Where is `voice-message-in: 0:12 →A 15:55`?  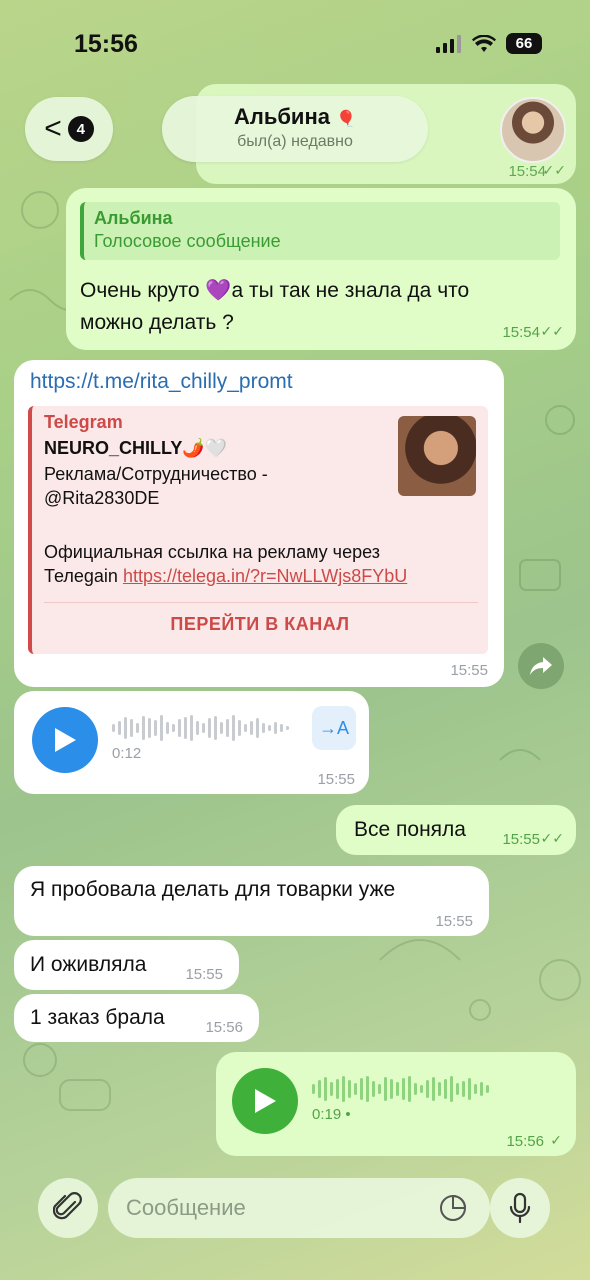 voice-message-in: 0:12 →A 15:55 is located at coordinates (191, 742).